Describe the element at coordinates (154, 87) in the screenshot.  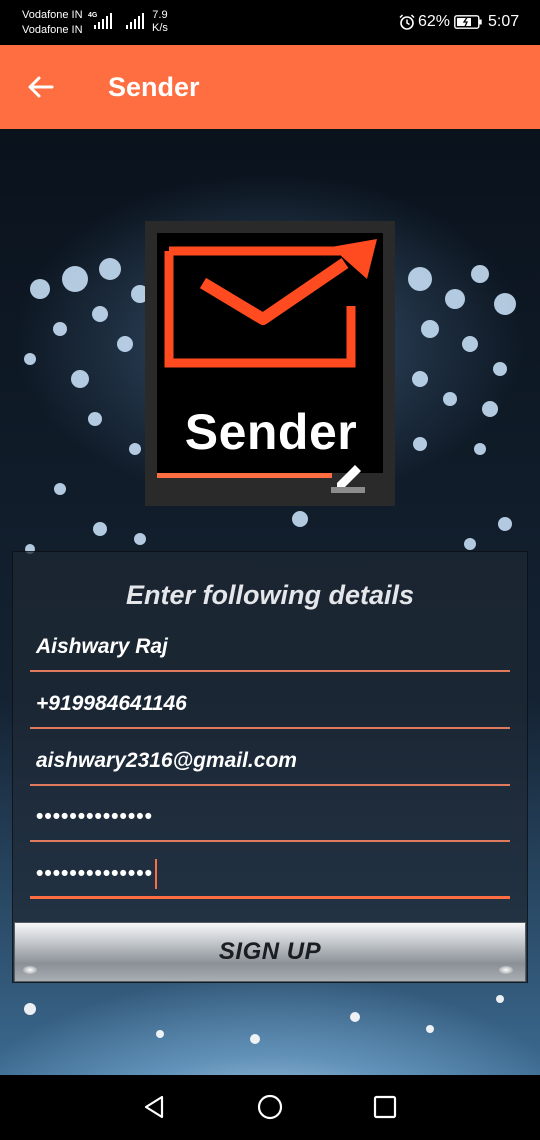
I see `page-title: Sender` at that location.